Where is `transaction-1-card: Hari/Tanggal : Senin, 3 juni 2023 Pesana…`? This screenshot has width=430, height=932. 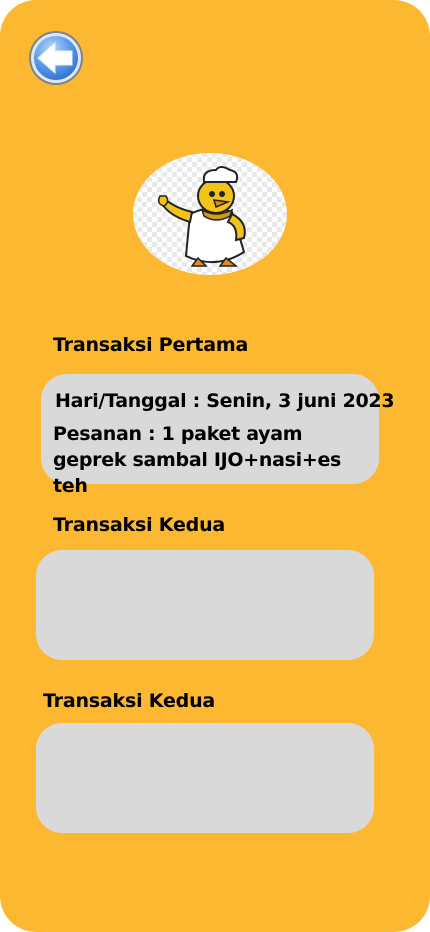
transaction-1-card: Hari/Tanggal : Senin, 3 juni 2023 Pesana… is located at coordinates (218, 435).